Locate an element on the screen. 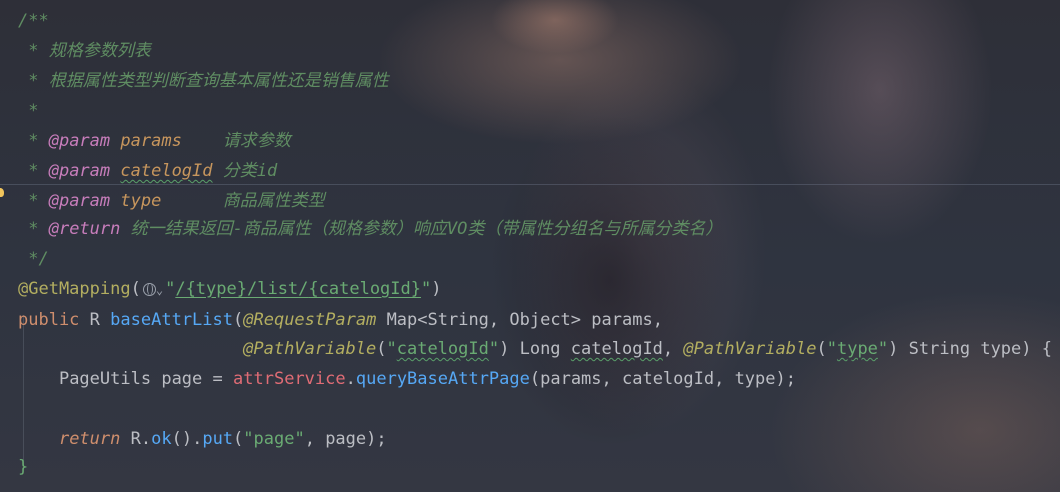  lightbulb-icon is located at coordinates (2, 192).